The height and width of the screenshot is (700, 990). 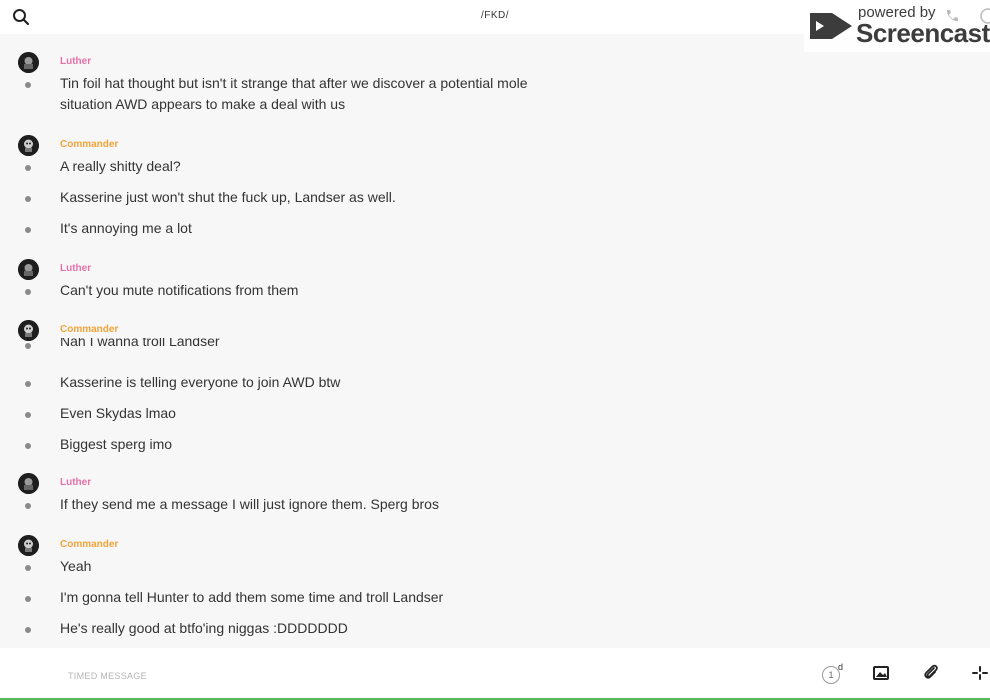 I want to click on message-text: Can't you mute notifications from them, so click(x=179, y=290).